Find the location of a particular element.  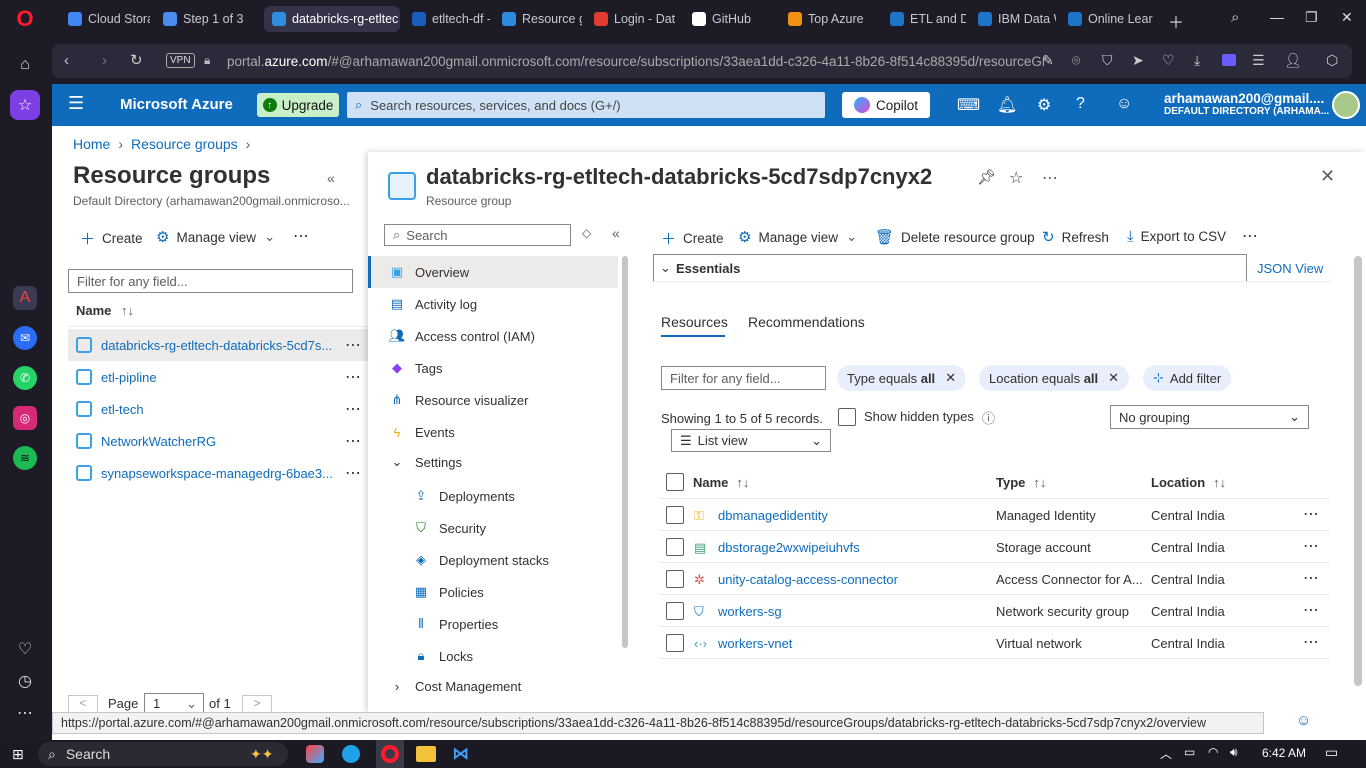

menu-events: ϟ Events is located at coordinates (493, 432).